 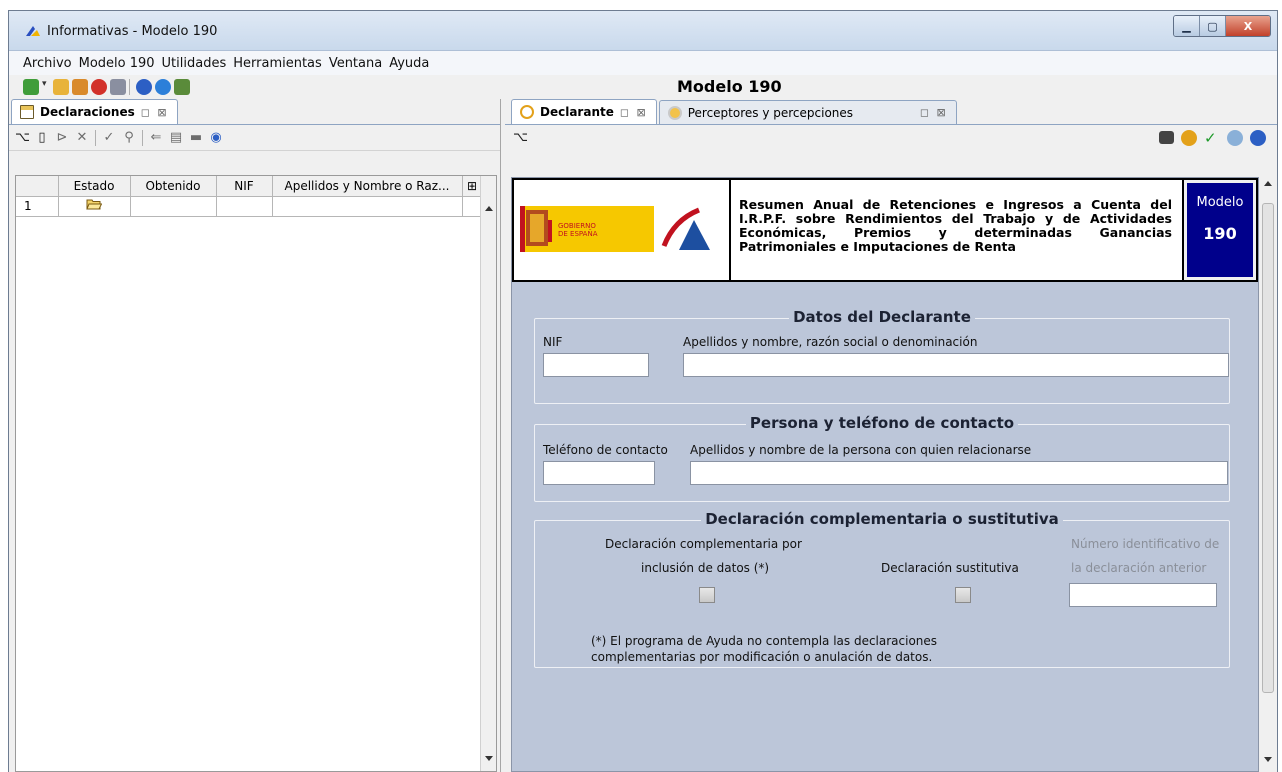 I want to click on remove-icon: ✕, so click(x=82, y=137).